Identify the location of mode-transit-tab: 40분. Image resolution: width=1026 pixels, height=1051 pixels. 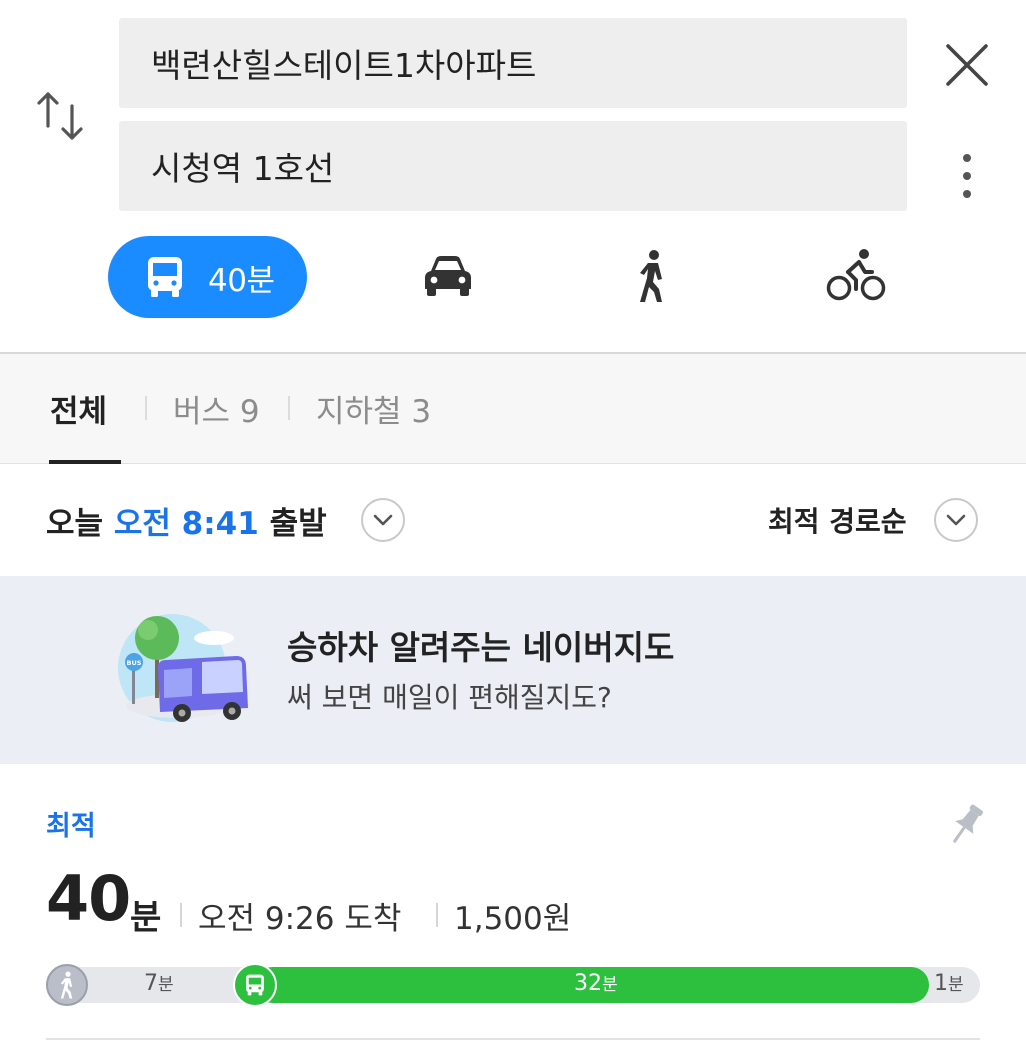
(207, 277).